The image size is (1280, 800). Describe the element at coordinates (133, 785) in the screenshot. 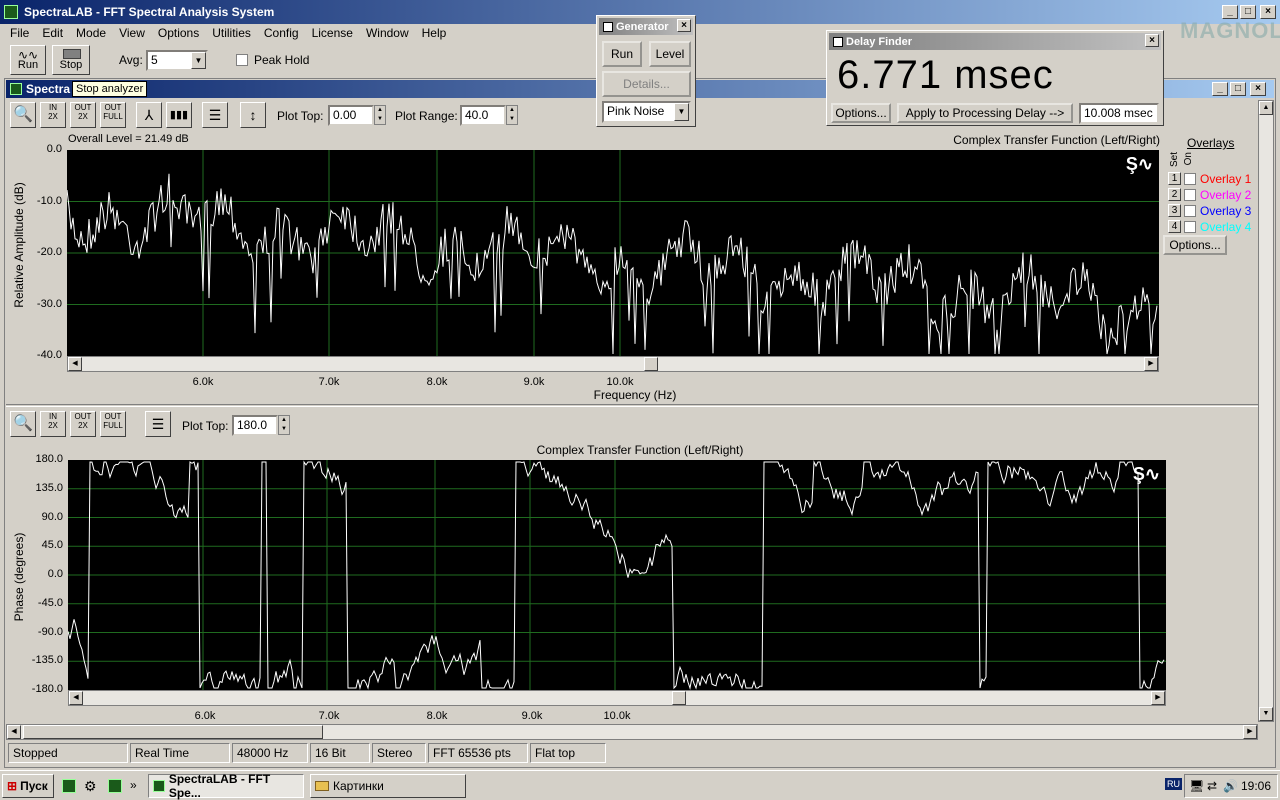

I see `quicklaunch-chevron-icon: »` at that location.